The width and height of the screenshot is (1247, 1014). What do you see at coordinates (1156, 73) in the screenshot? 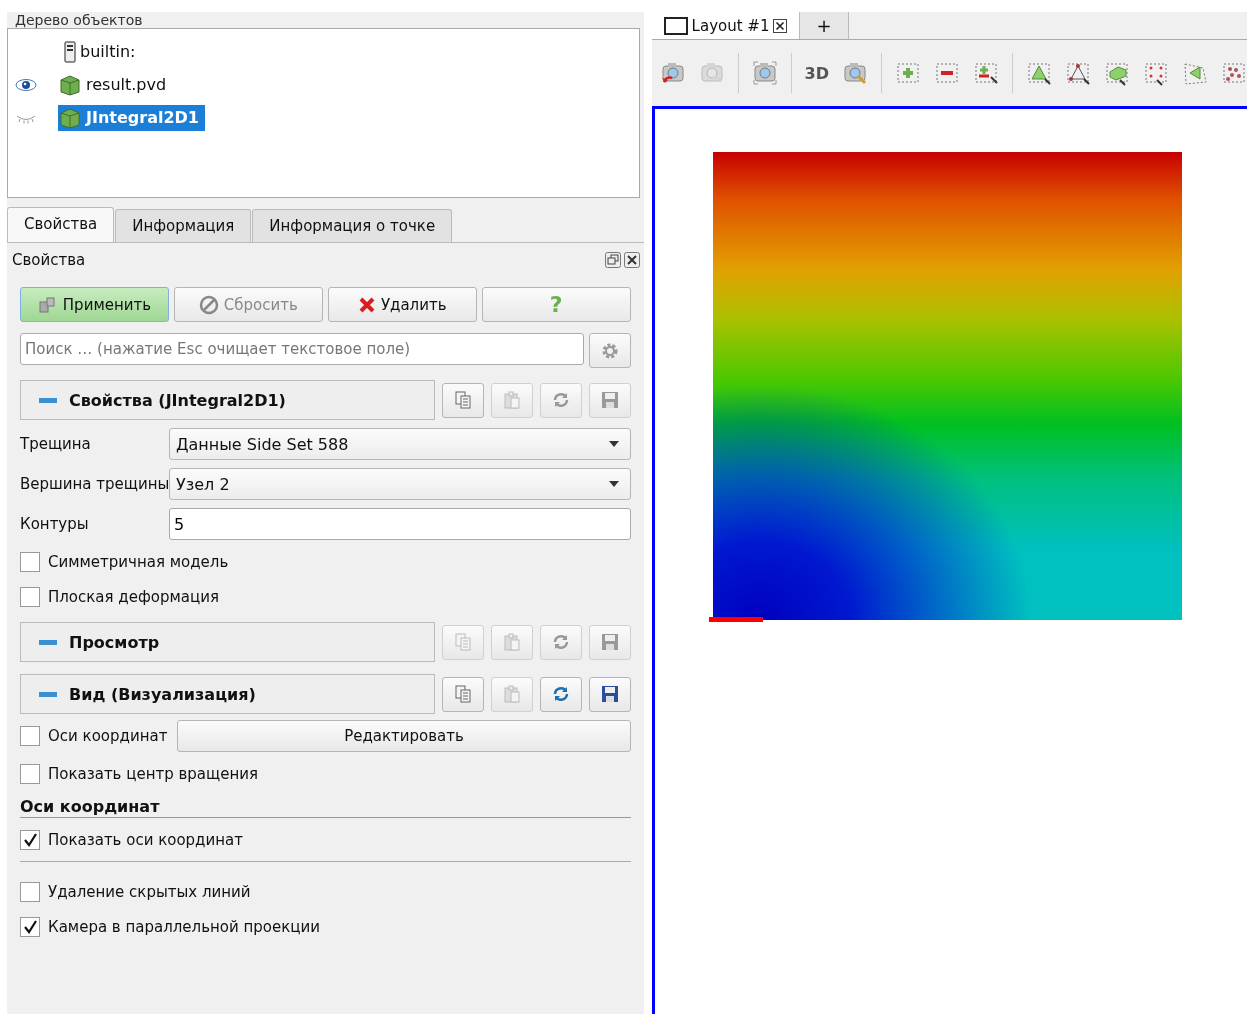
I see `select-frustum-points-icon` at bounding box center [1156, 73].